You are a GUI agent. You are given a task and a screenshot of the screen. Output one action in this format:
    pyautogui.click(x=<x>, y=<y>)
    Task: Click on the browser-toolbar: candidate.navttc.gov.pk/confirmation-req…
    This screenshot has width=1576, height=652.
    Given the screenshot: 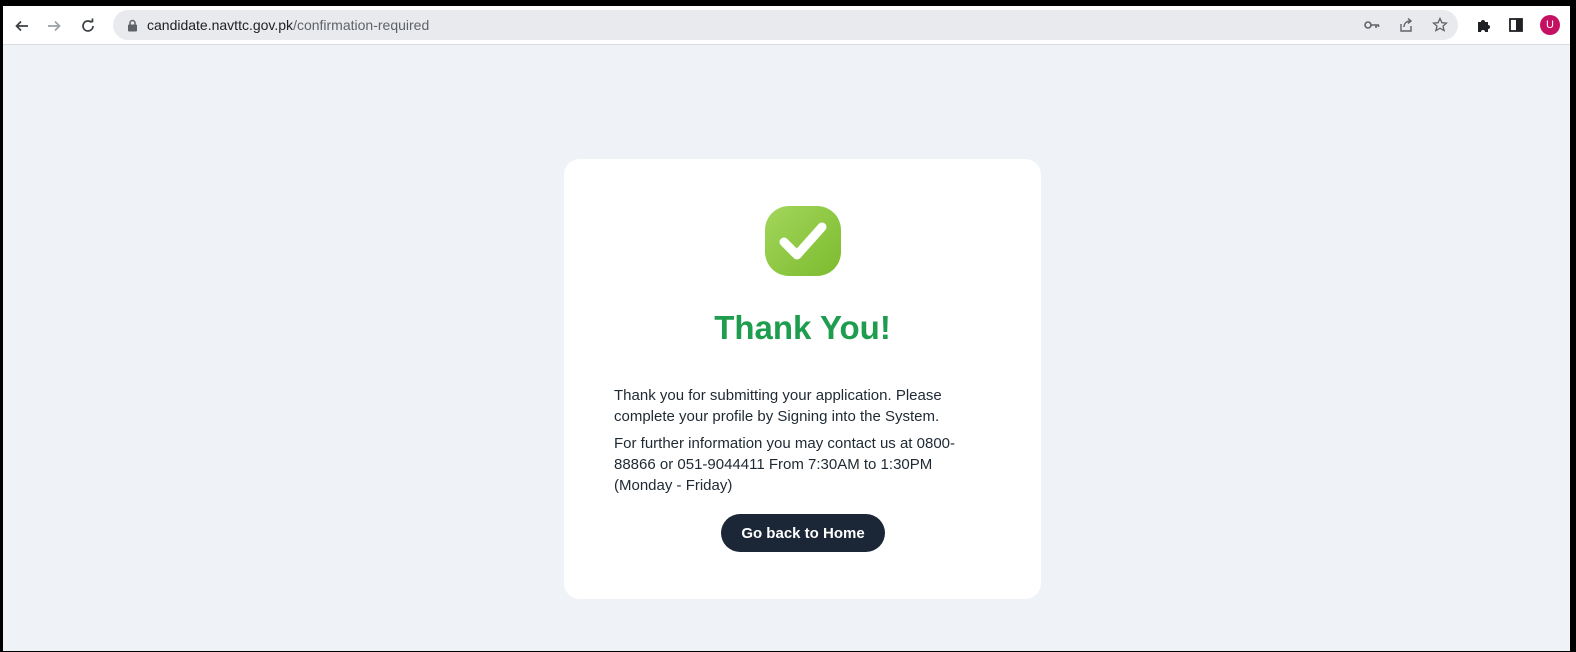 What is the action you would take?
    pyautogui.click(x=786, y=25)
    